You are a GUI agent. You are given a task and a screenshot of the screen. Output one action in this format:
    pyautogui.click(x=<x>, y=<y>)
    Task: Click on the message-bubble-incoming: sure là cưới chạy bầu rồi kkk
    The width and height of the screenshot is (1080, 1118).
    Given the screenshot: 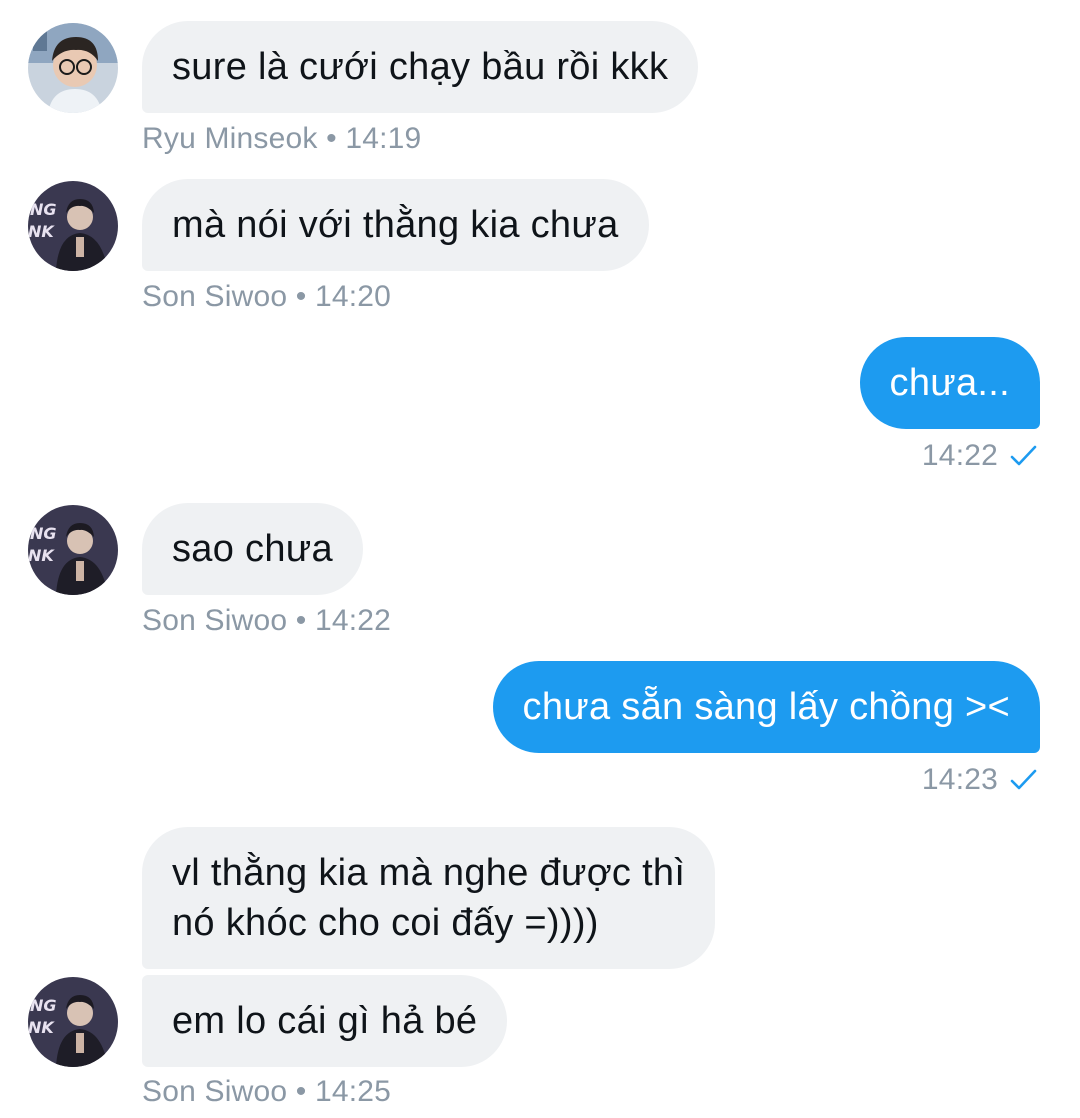 What is the action you would take?
    pyautogui.click(x=420, y=67)
    